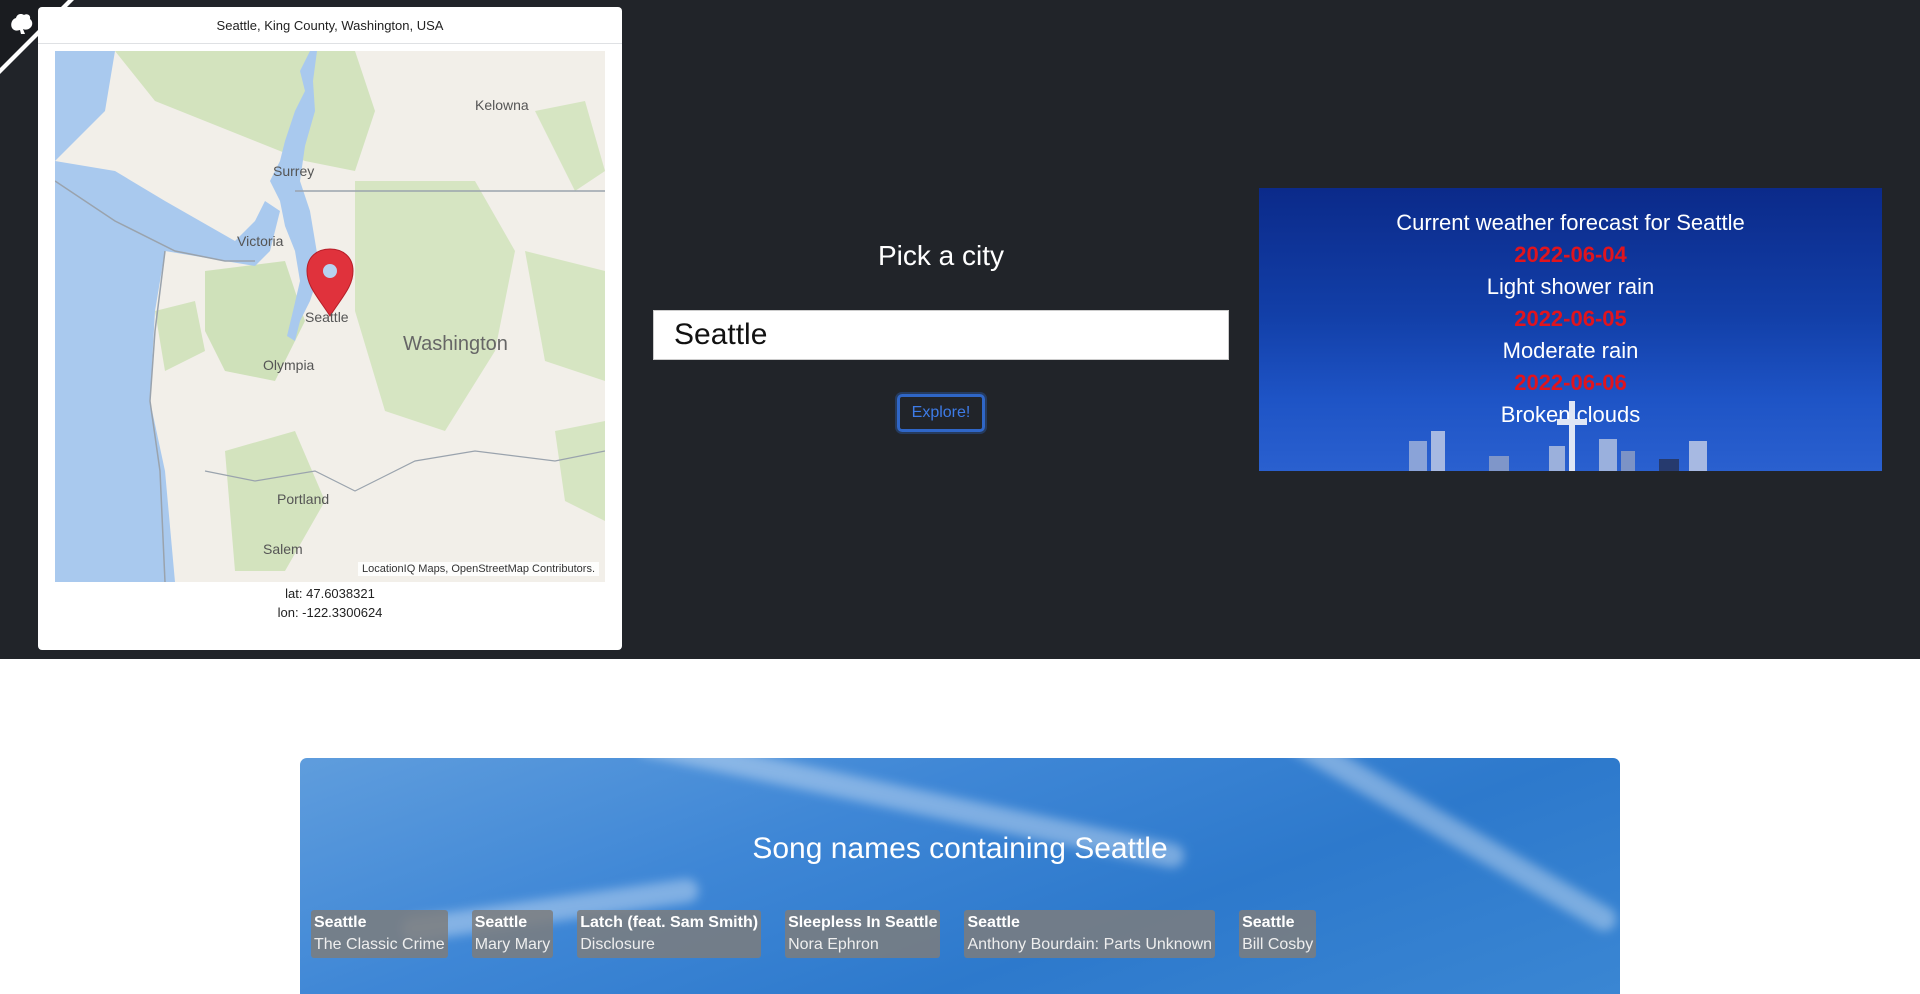 The height and width of the screenshot is (994, 1920). Describe the element at coordinates (289, 365) in the screenshot. I see `map-label-olympia: Olympia` at that location.